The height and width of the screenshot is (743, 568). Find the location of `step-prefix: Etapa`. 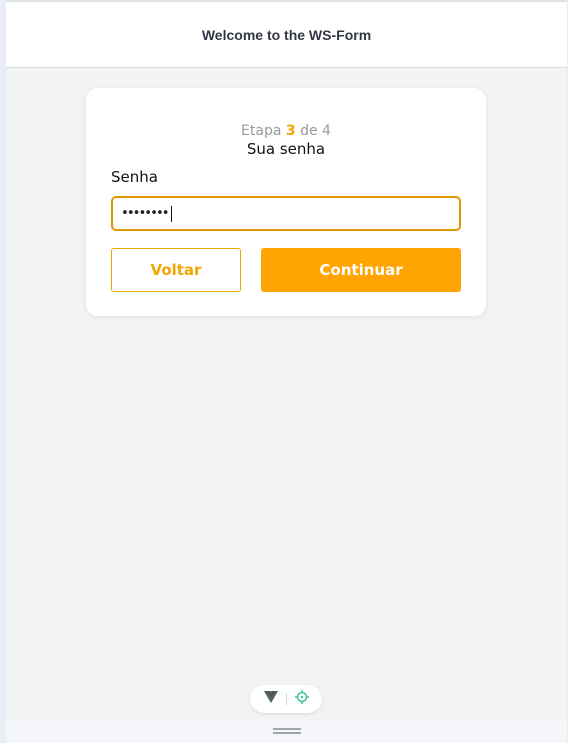

step-prefix: Etapa is located at coordinates (261, 131).